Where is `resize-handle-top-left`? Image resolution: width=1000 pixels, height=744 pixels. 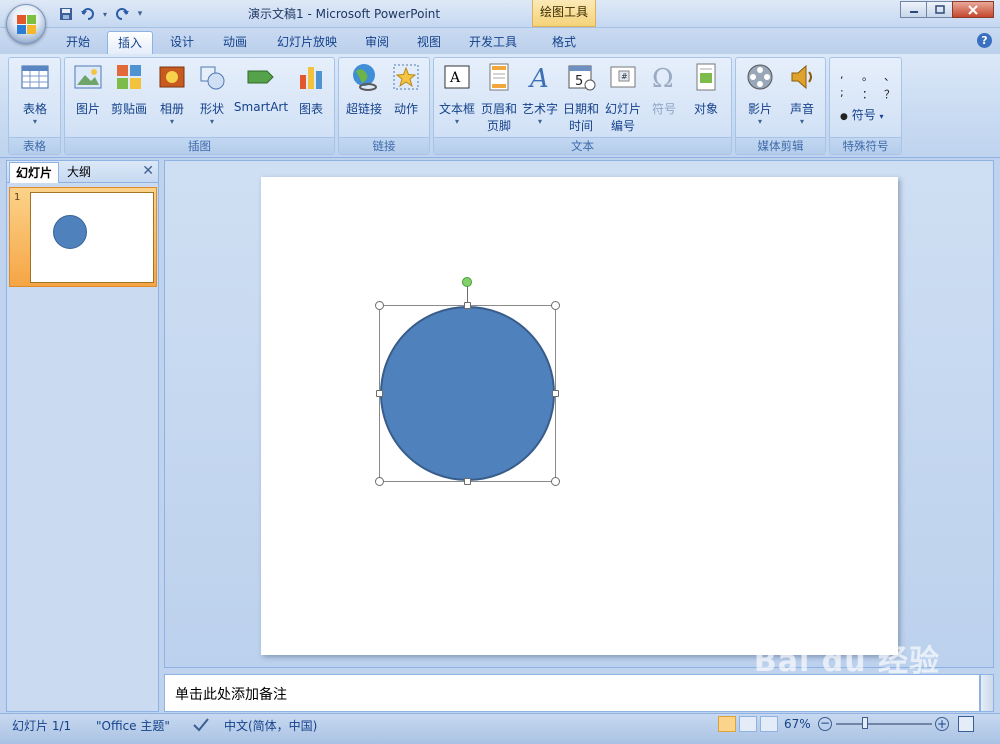
resize-handle-top-left is located at coordinates (379, 305).